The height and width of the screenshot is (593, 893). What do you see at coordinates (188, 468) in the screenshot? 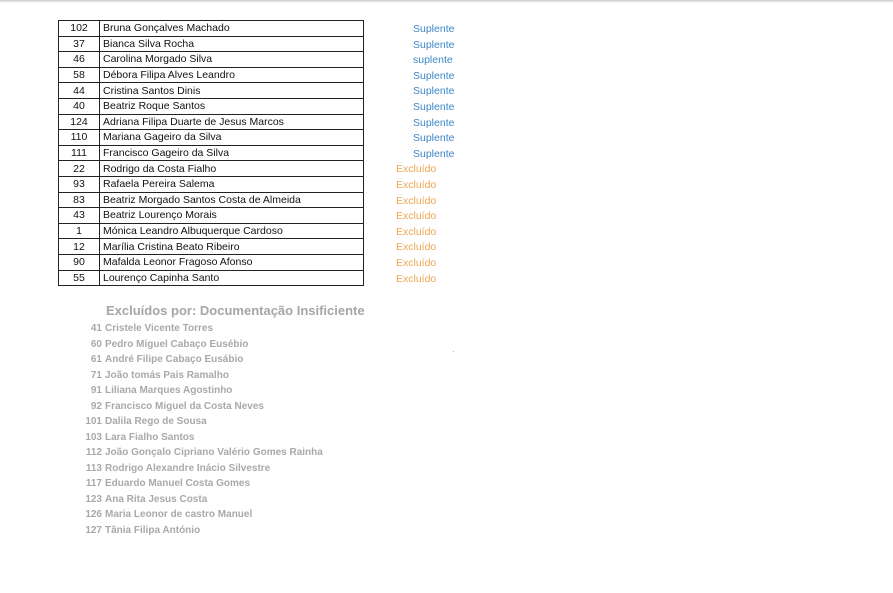
I see `item-name: Rodrigo Alexandre Inácio Silvestre` at bounding box center [188, 468].